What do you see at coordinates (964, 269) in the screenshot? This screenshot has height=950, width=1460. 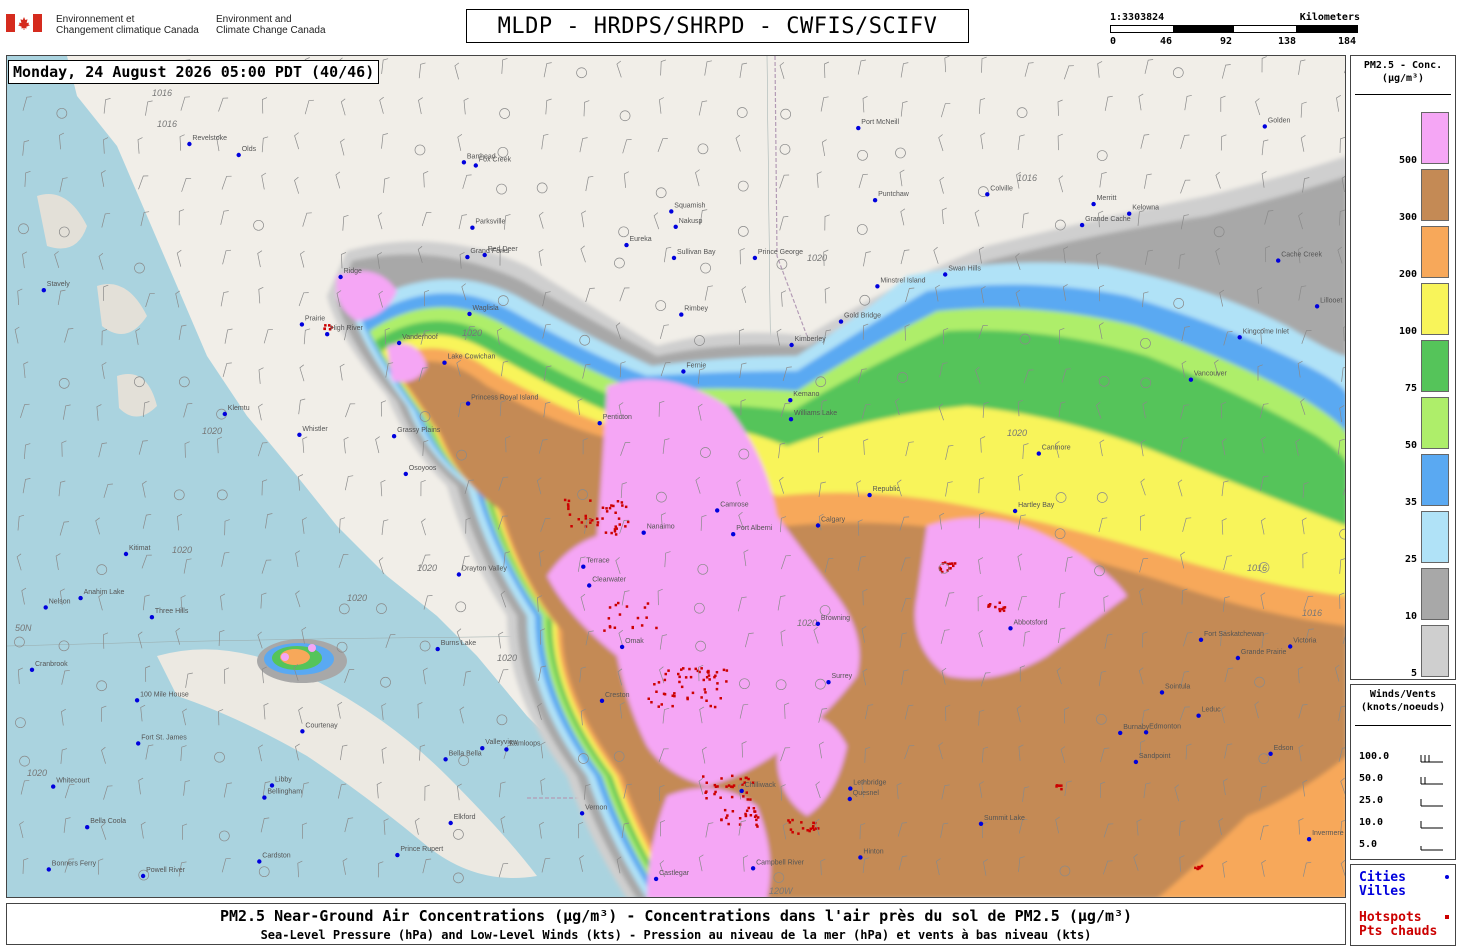 I see `city-label: Swan Hills` at bounding box center [964, 269].